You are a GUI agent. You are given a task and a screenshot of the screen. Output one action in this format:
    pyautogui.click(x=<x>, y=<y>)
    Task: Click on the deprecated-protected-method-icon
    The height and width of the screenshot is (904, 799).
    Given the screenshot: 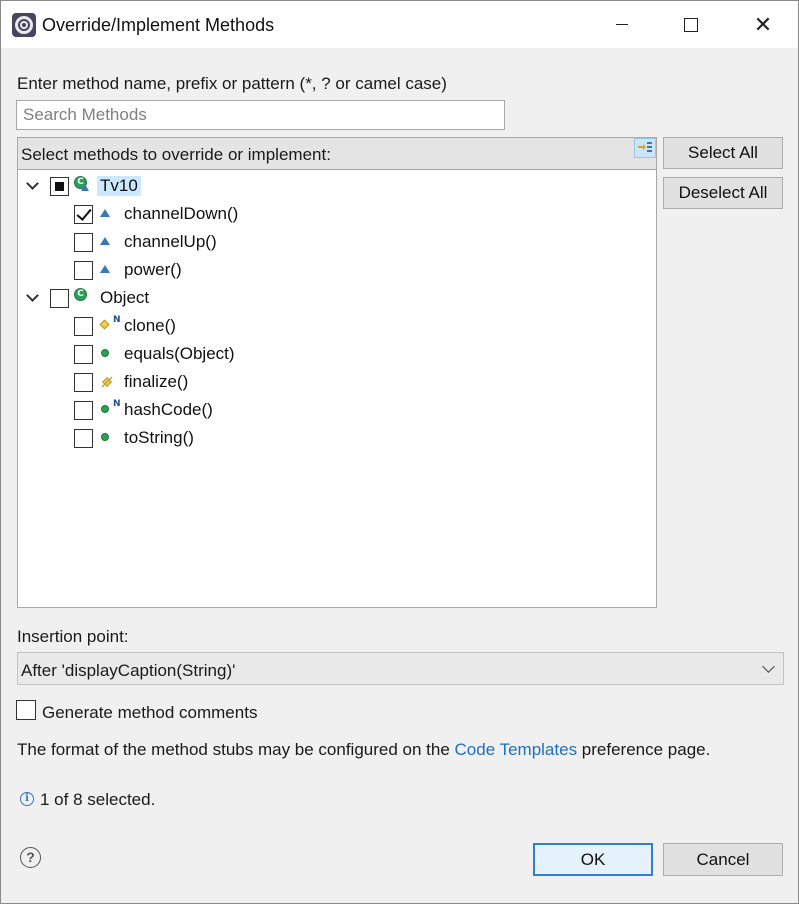 What is the action you would take?
    pyautogui.click(x=108, y=382)
    